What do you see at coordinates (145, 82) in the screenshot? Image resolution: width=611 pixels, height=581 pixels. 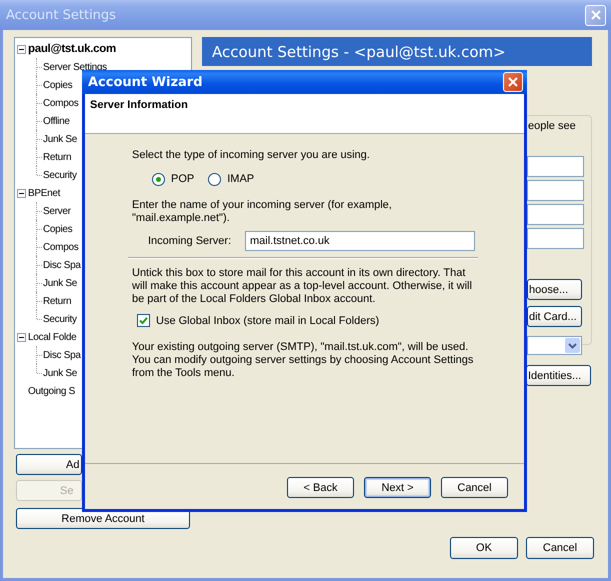 I see `dialog-title: Account Wizard` at bounding box center [145, 82].